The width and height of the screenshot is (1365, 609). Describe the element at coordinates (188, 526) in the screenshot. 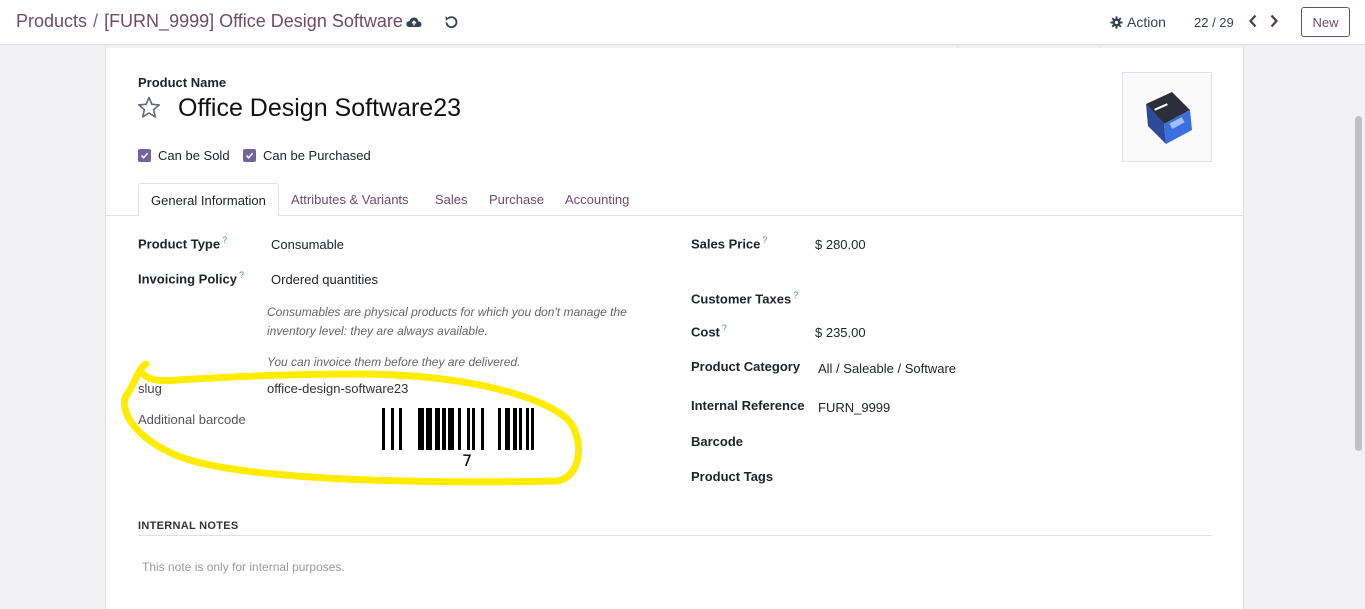

I see `internal-notes-header: INTERNAL NOTES` at that location.